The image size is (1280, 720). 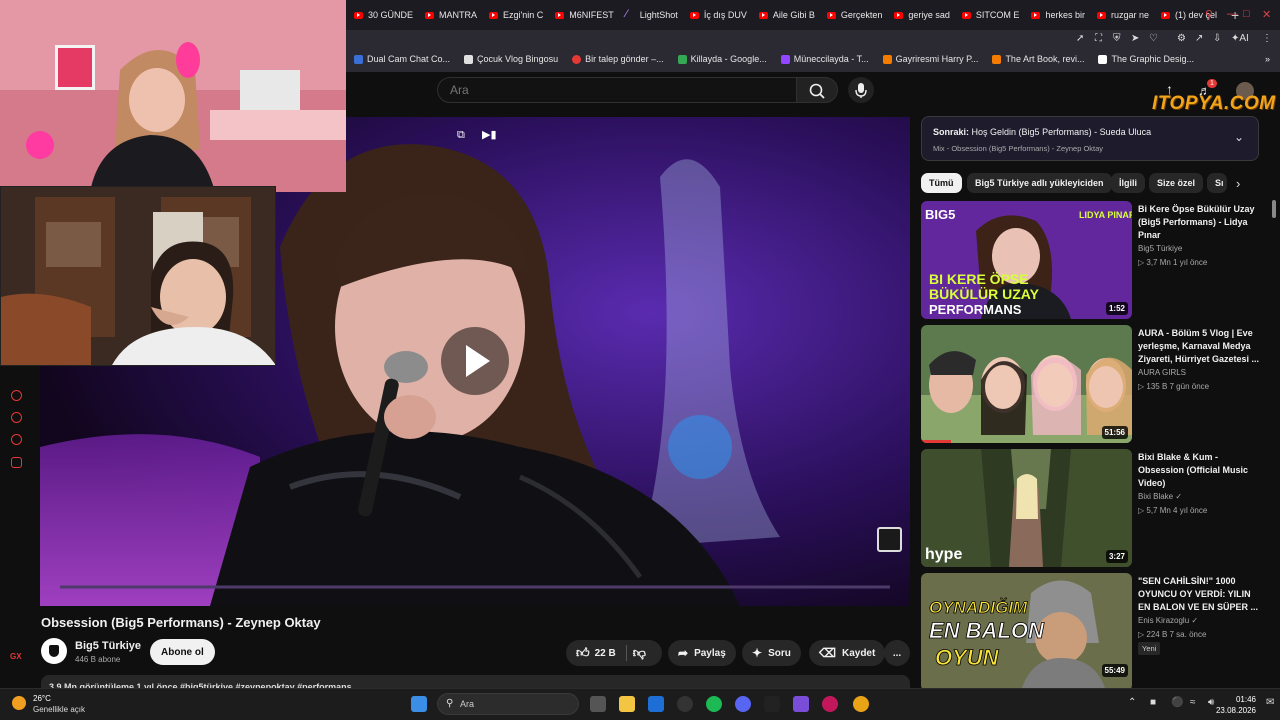 What do you see at coordinates (489, 134) in the screenshot?
I see `autoplay-icon: ▶▮` at bounding box center [489, 134].